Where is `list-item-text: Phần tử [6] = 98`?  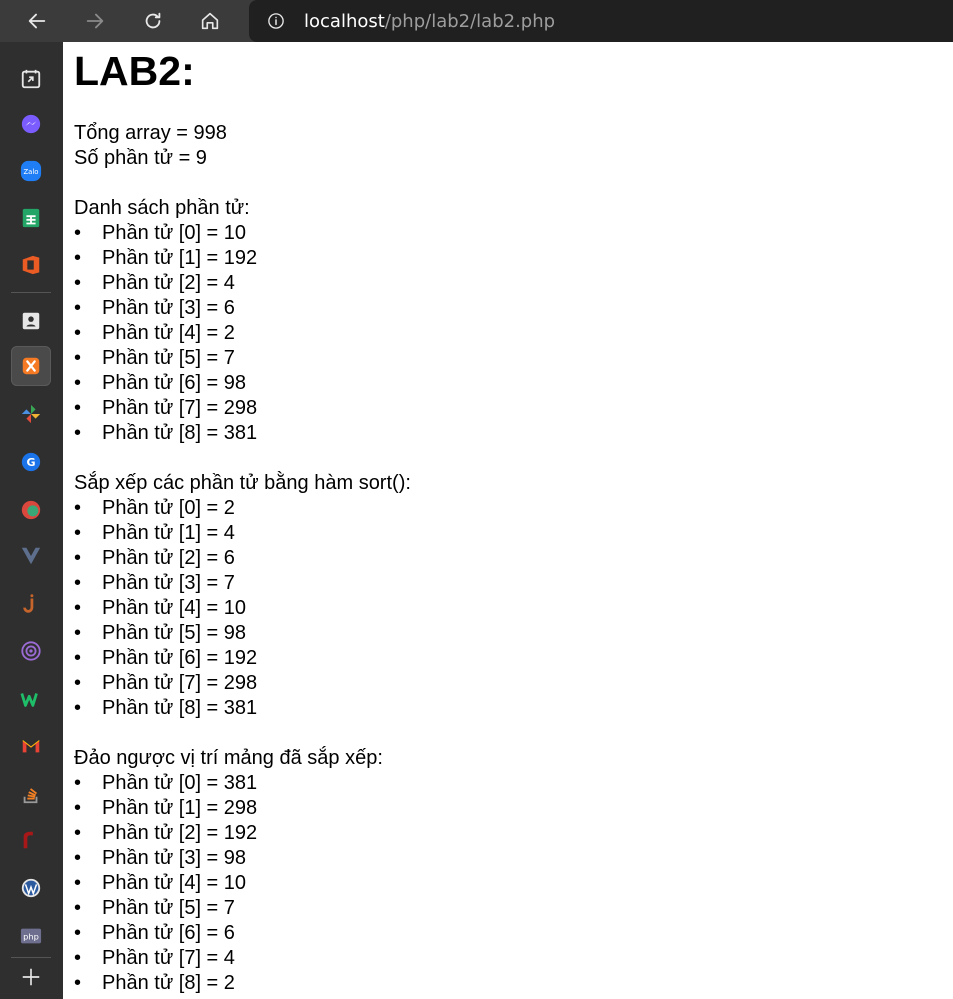
list-item-text: Phần tử [6] = 98 is located at coordinates (174, 383).